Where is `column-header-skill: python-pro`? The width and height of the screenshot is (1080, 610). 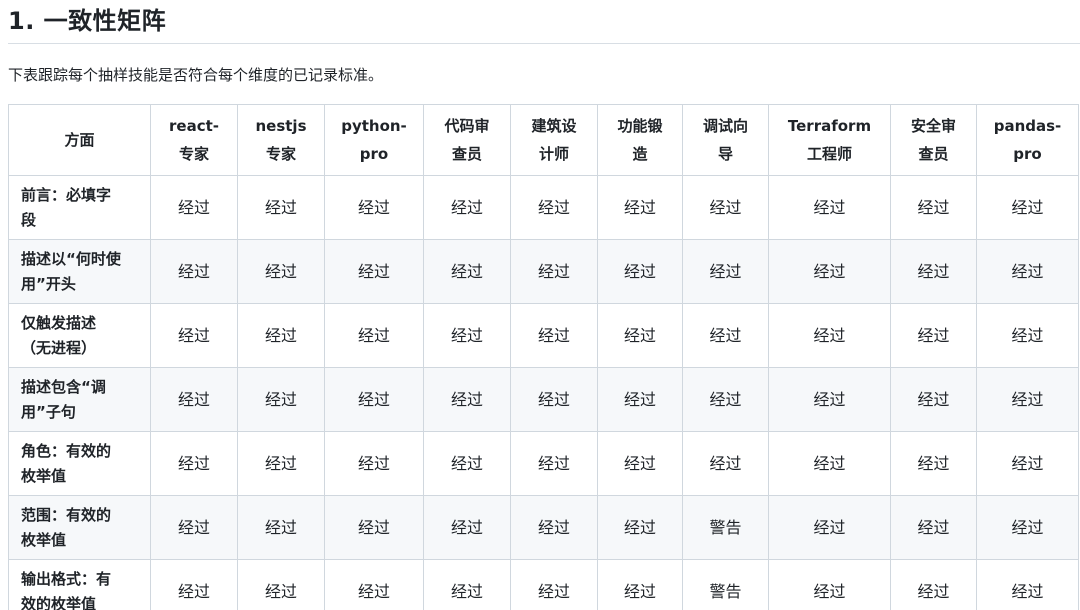 column-header-skill: python-pro is located at coordinates (374, 140).